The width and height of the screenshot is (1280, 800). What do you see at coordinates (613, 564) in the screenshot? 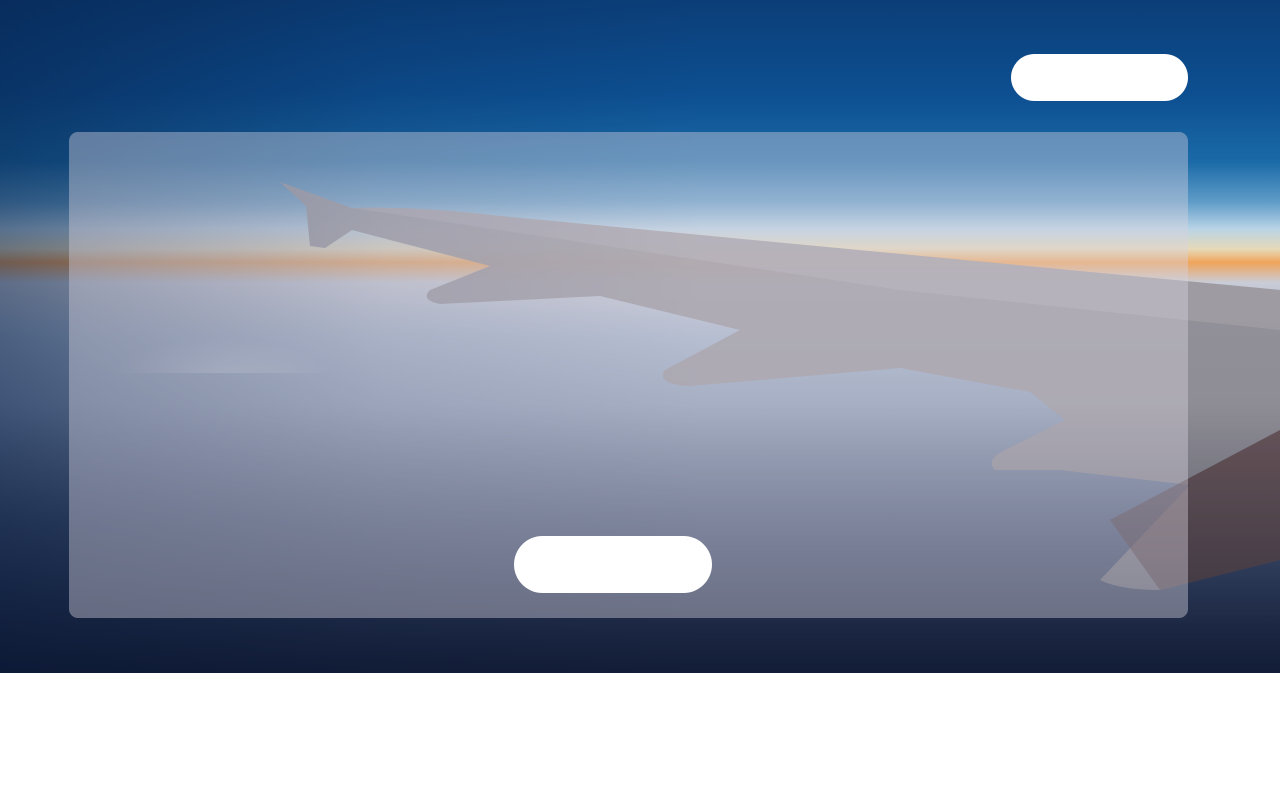
I see `card-primary-button` at bounding box center [613, 564].